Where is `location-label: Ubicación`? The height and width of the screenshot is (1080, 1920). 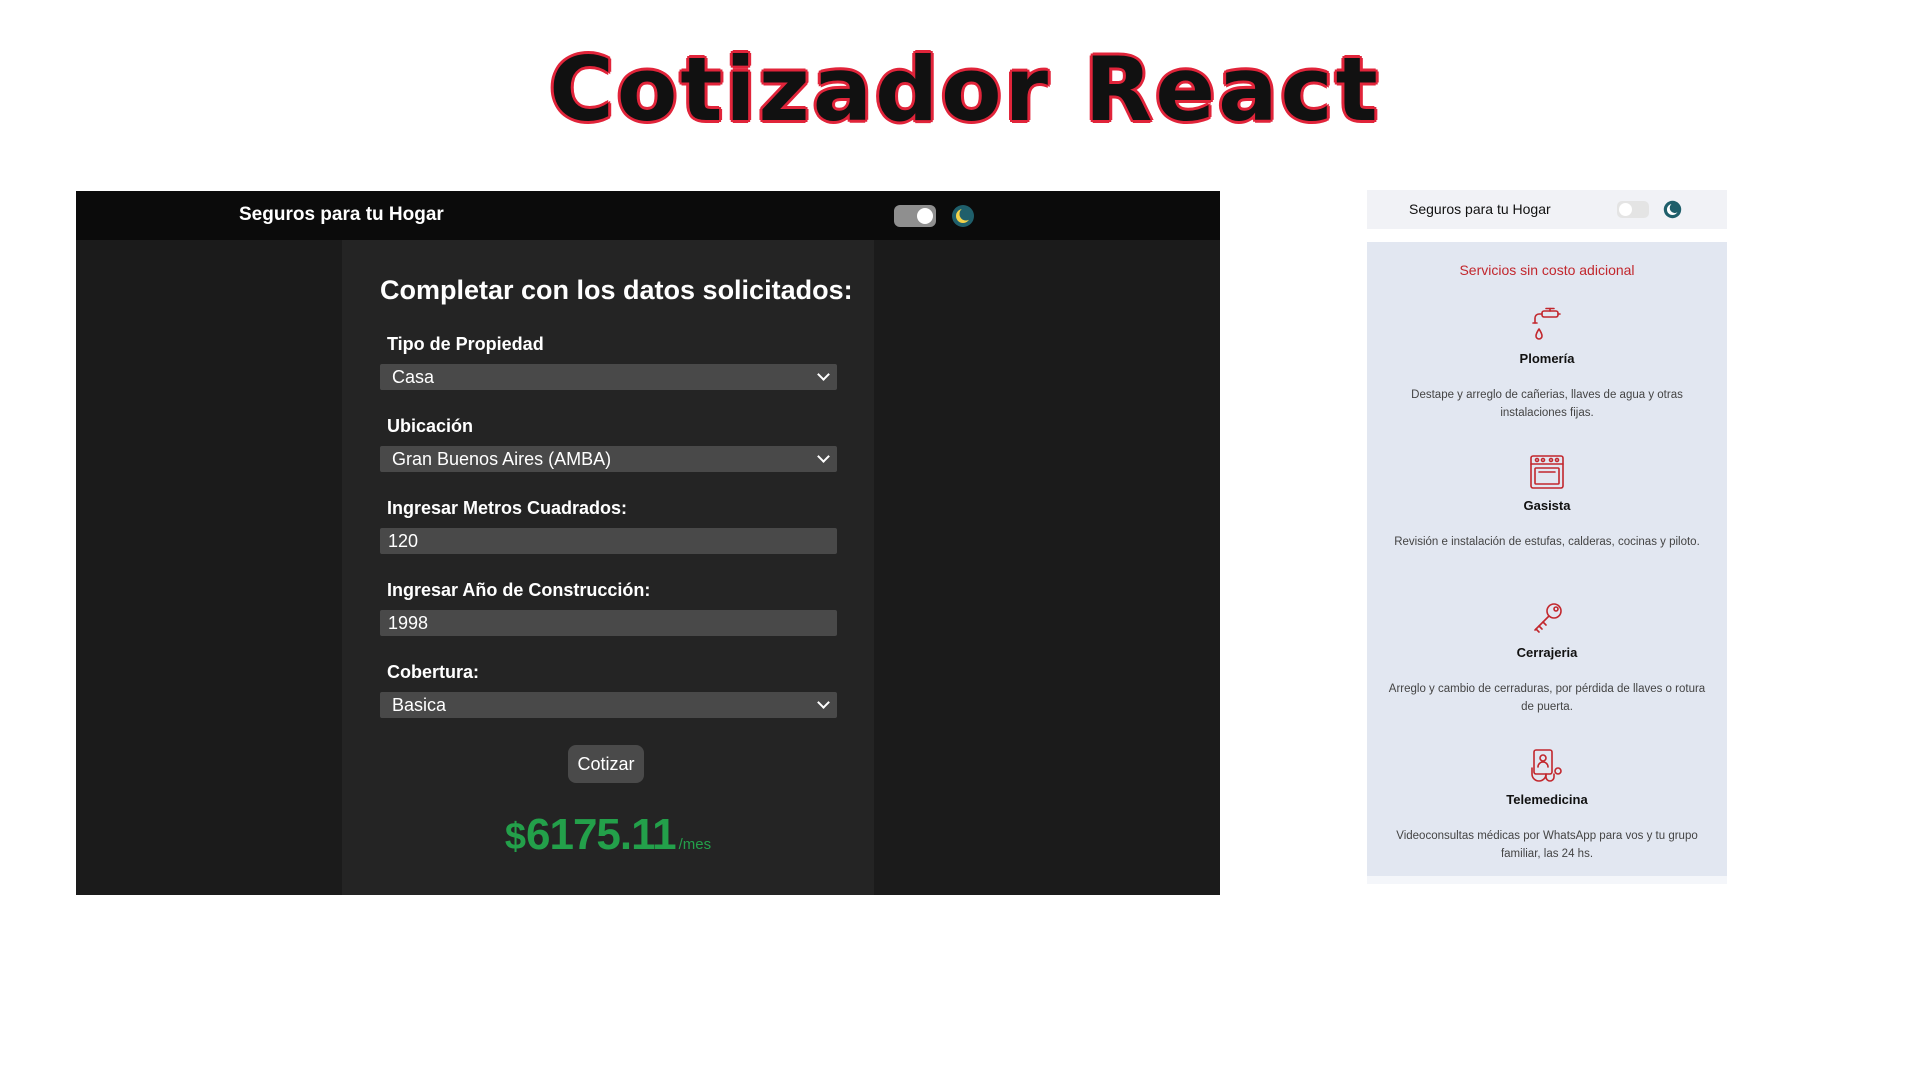
location-label: Ubicación is located at coordinates (430, 426).